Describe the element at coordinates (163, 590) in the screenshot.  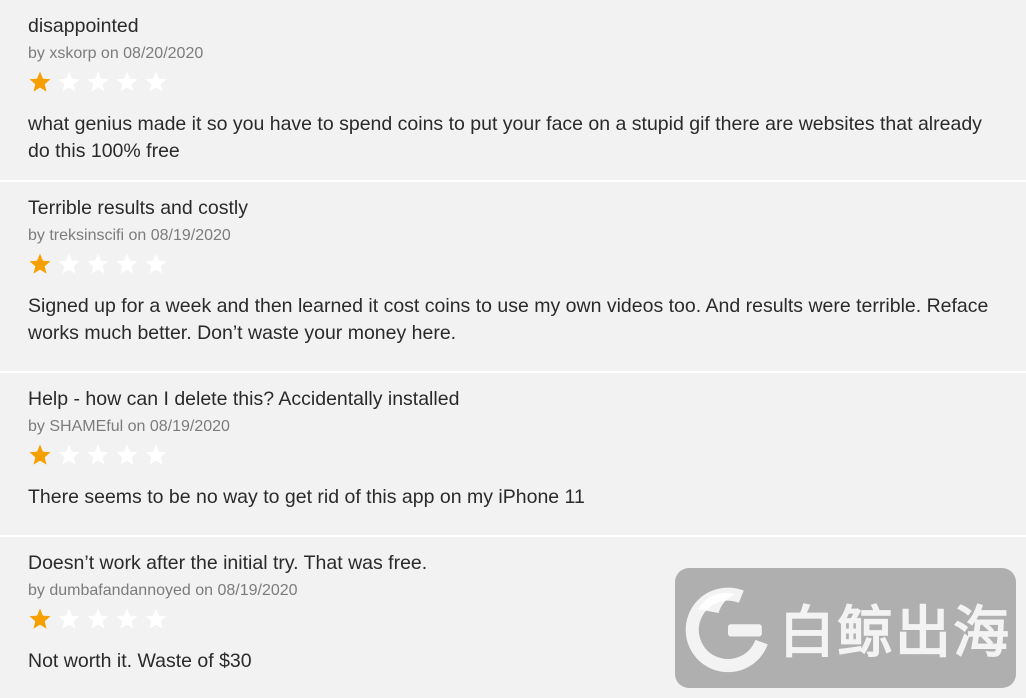
I see `review-byline: by dumbafandannoyed on 08/19/2020` at that location.